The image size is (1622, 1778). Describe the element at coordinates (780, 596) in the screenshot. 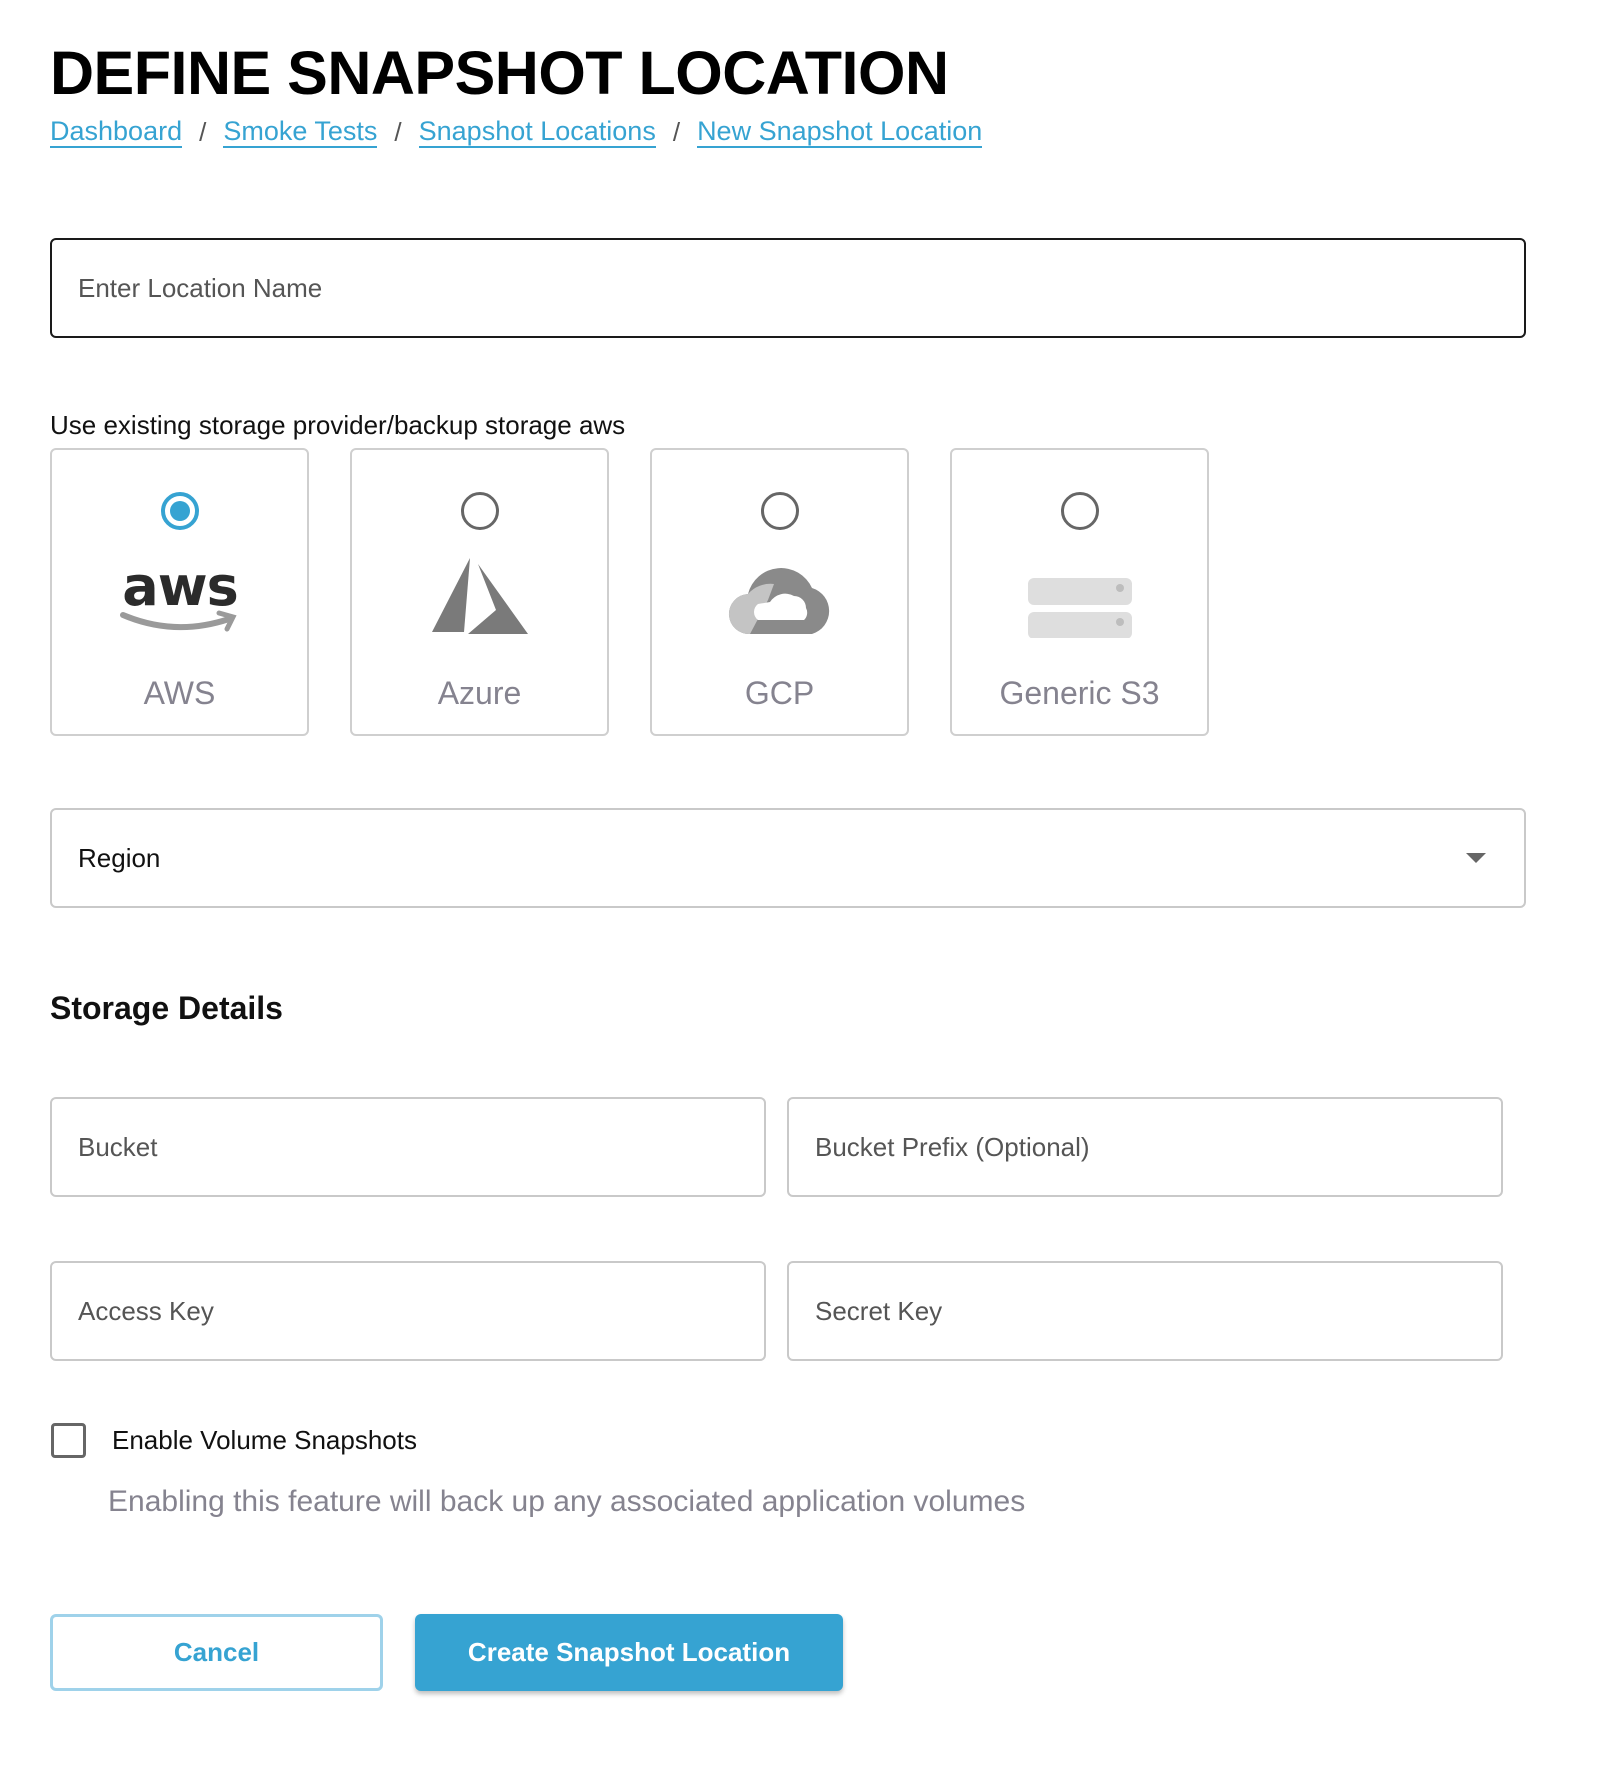

I see `gcp-cloud-icon` at that location.